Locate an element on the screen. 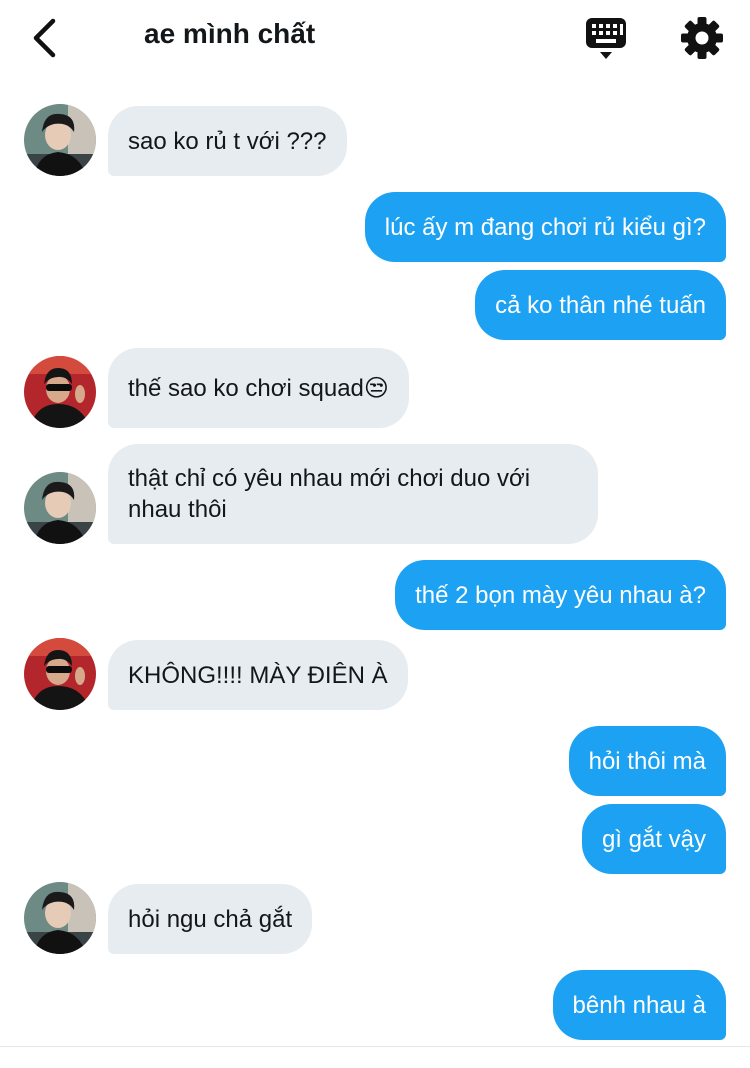 The height and width of the screenshot is (1068, 750). outgoing-message-bubble: lúc ấy m đang chơi rủ kiểu gì? is located at coordinates (545, 227).